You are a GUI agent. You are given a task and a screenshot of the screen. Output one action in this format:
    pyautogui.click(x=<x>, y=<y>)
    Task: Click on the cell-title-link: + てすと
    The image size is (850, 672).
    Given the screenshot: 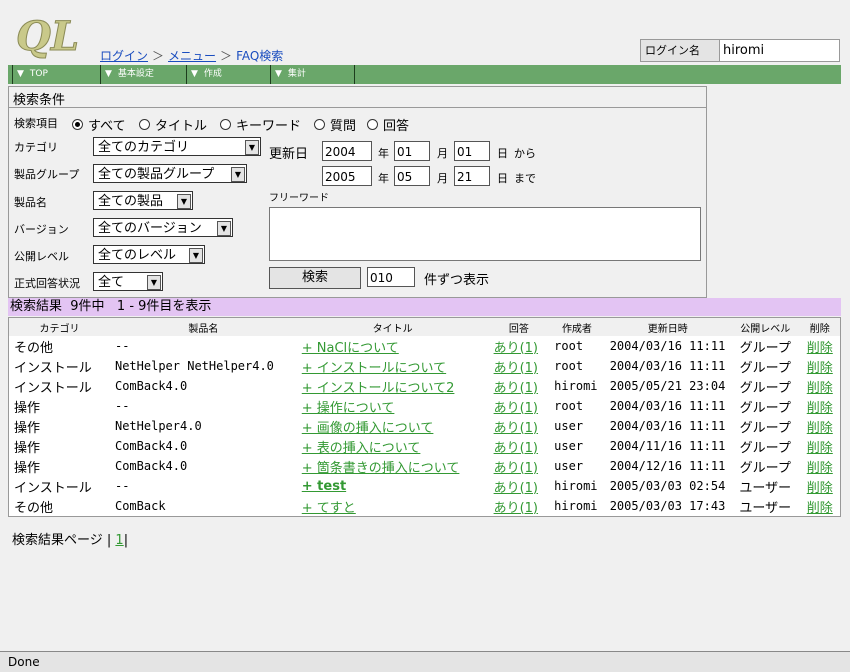 What is the action you would take?
    pyautogui.click(x=329, y=508)
    